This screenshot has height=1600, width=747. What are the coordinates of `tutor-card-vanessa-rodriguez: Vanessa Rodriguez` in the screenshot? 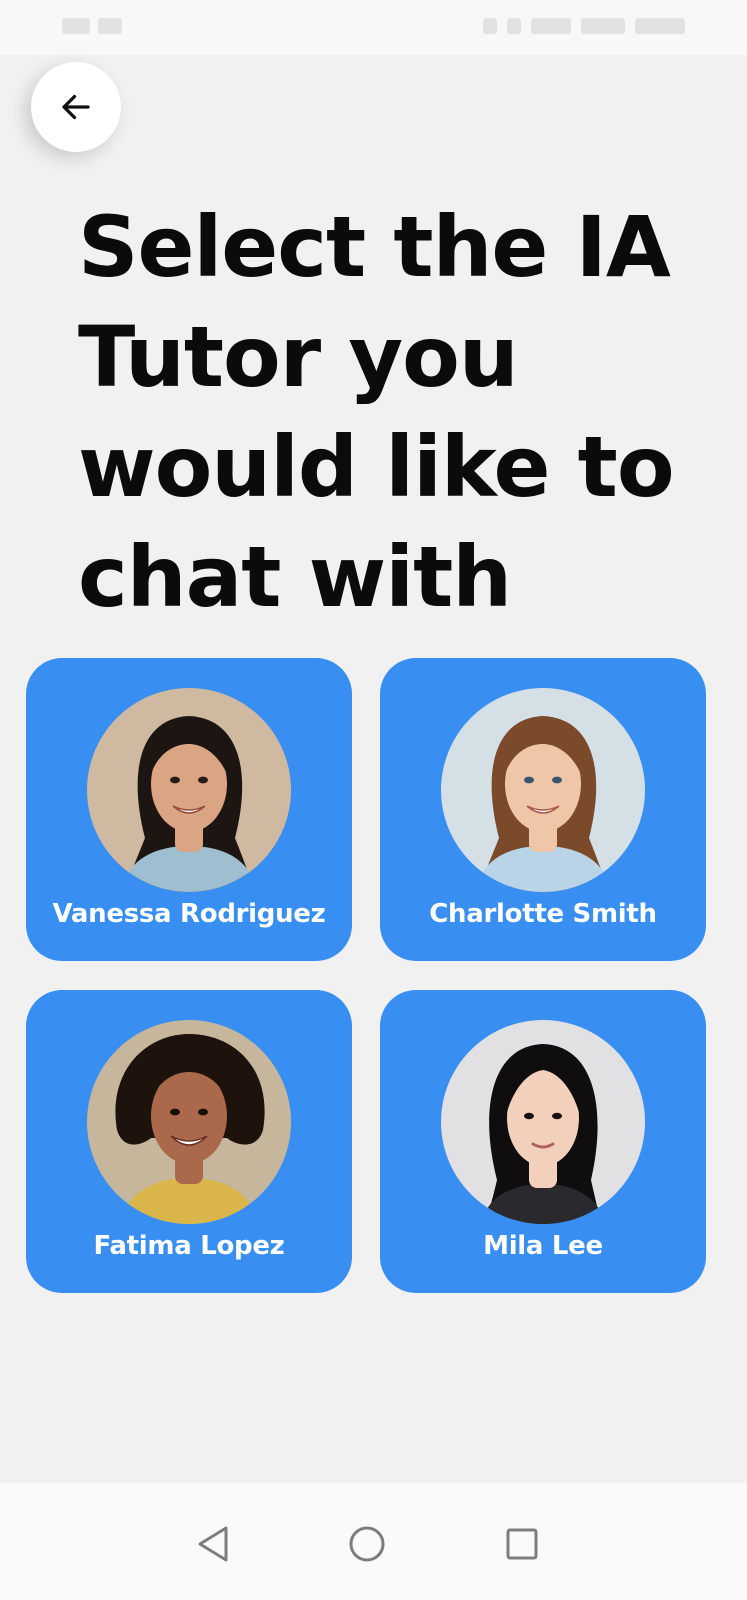 It's located at (189, 809).